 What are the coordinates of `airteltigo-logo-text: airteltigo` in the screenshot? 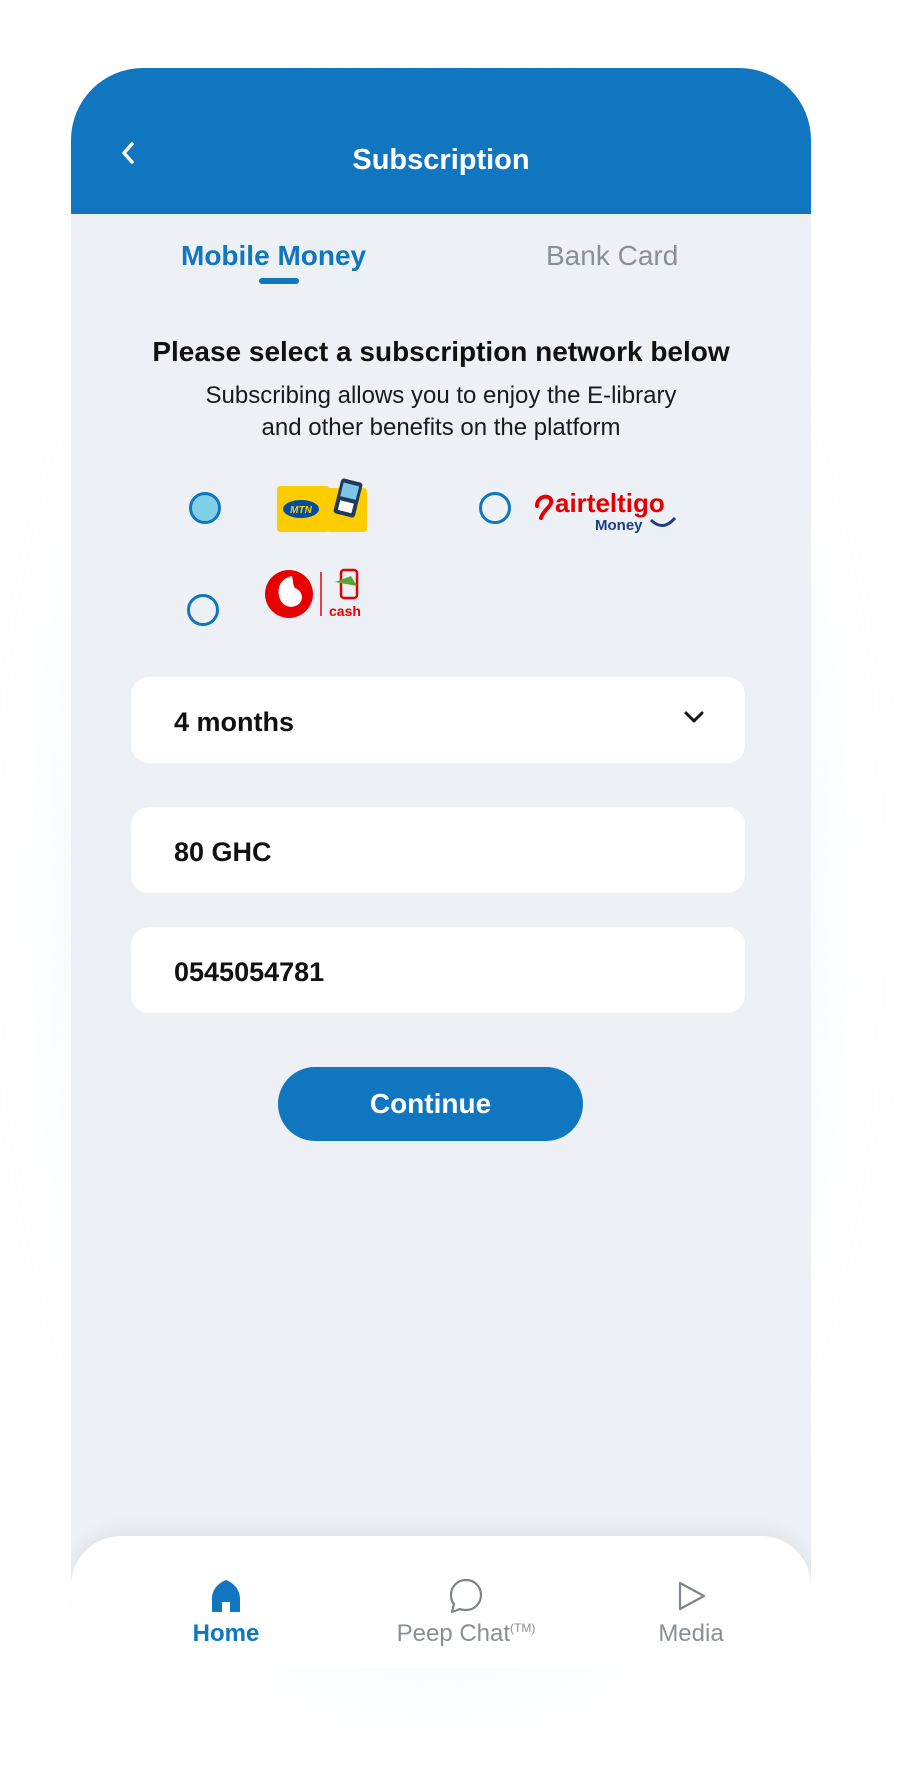 It's located at (610, 503).